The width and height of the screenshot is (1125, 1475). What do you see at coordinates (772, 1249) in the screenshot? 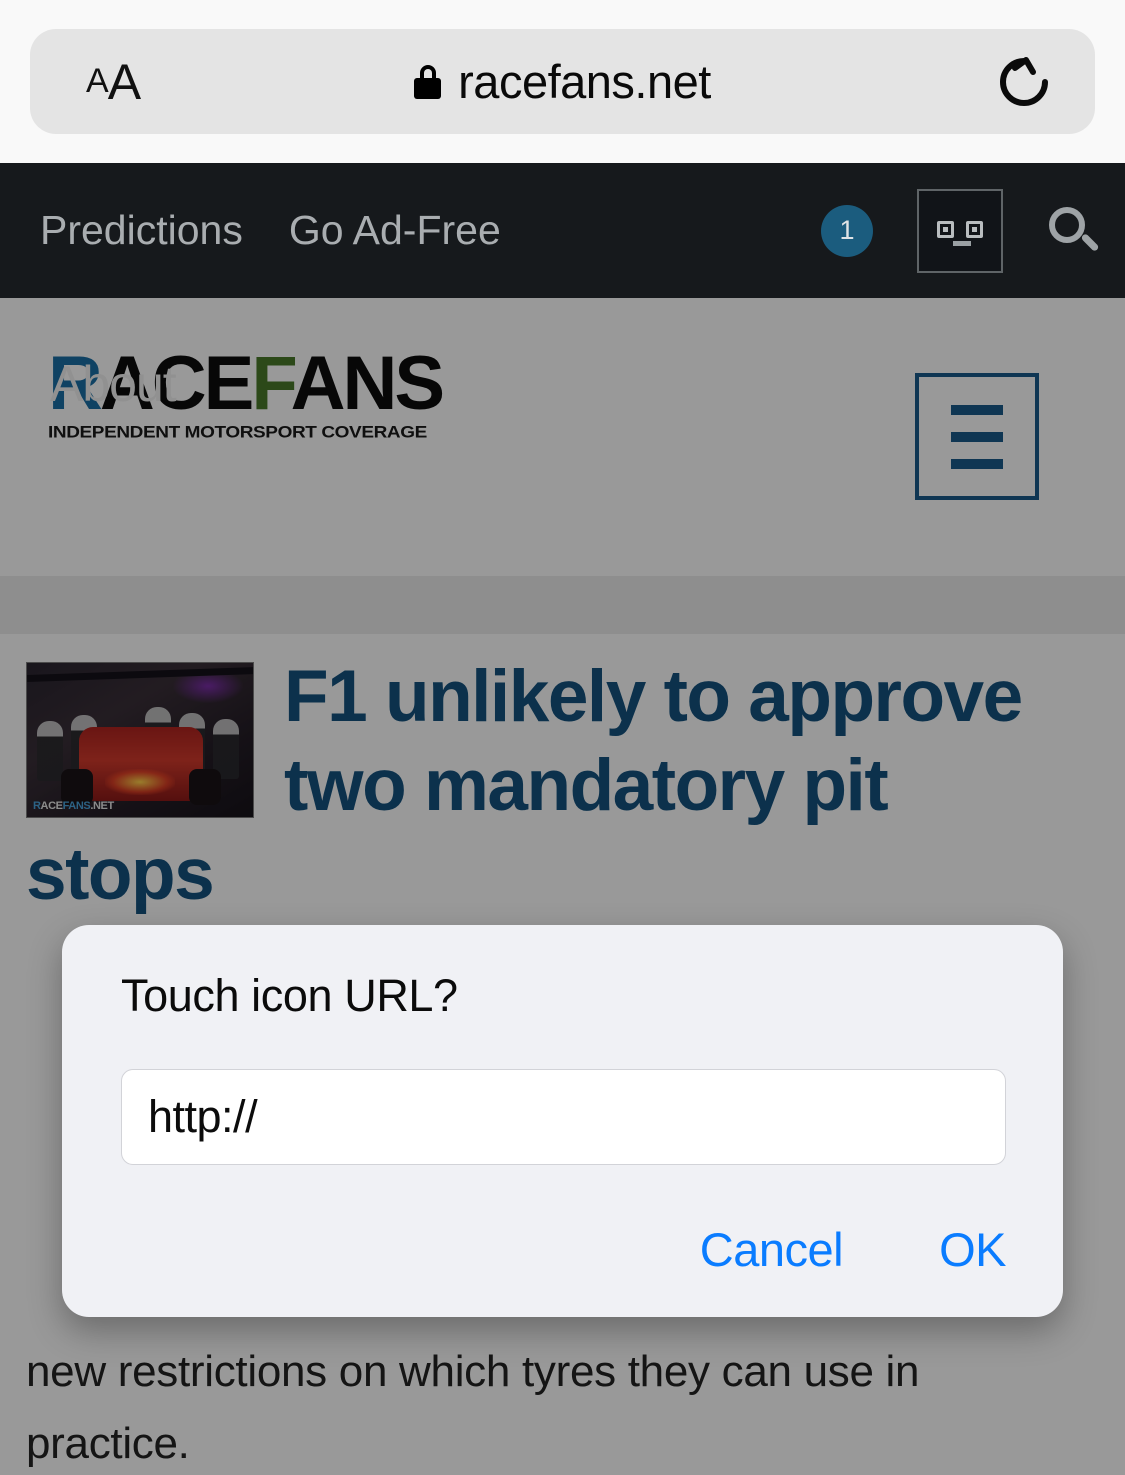
I see `cancel-button: Cancel` at bounding box center [772, 1249].